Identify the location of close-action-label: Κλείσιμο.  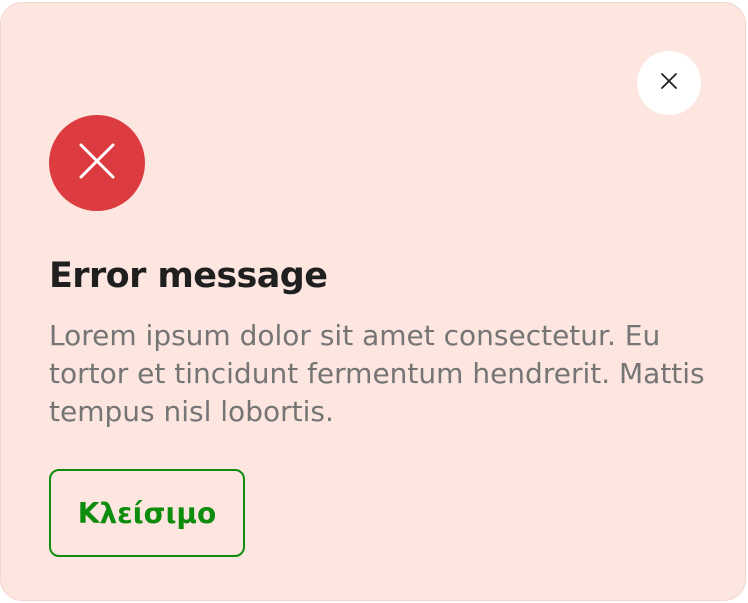
(147, 513).